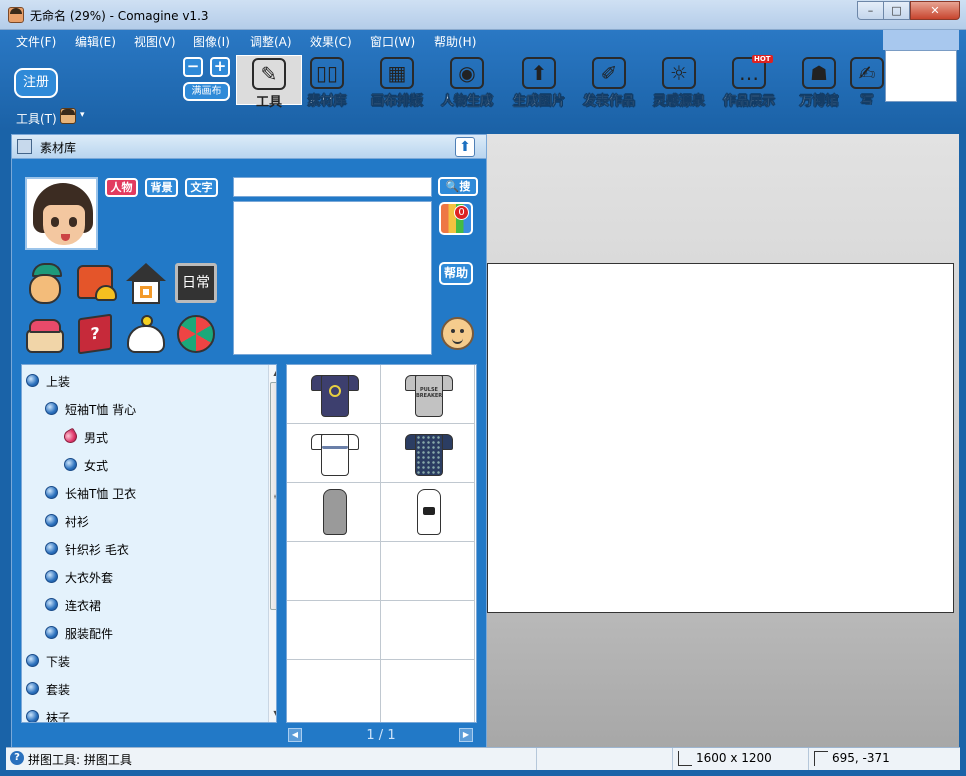 The width and height of the screenshot is (966, 776). Describe the element at coordinates (16, 15) in the screenshot. I see `app-icon` at that location.